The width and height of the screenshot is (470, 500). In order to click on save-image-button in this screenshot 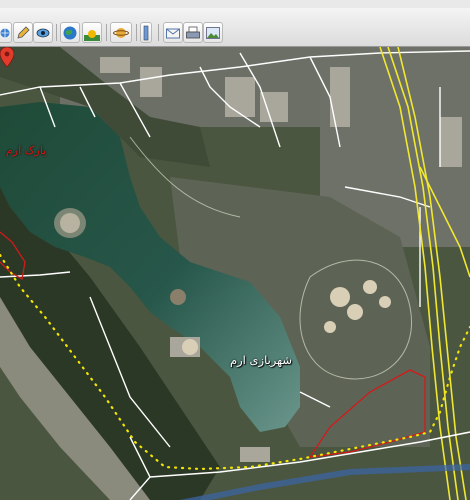, I will do `click(213, 32)`.